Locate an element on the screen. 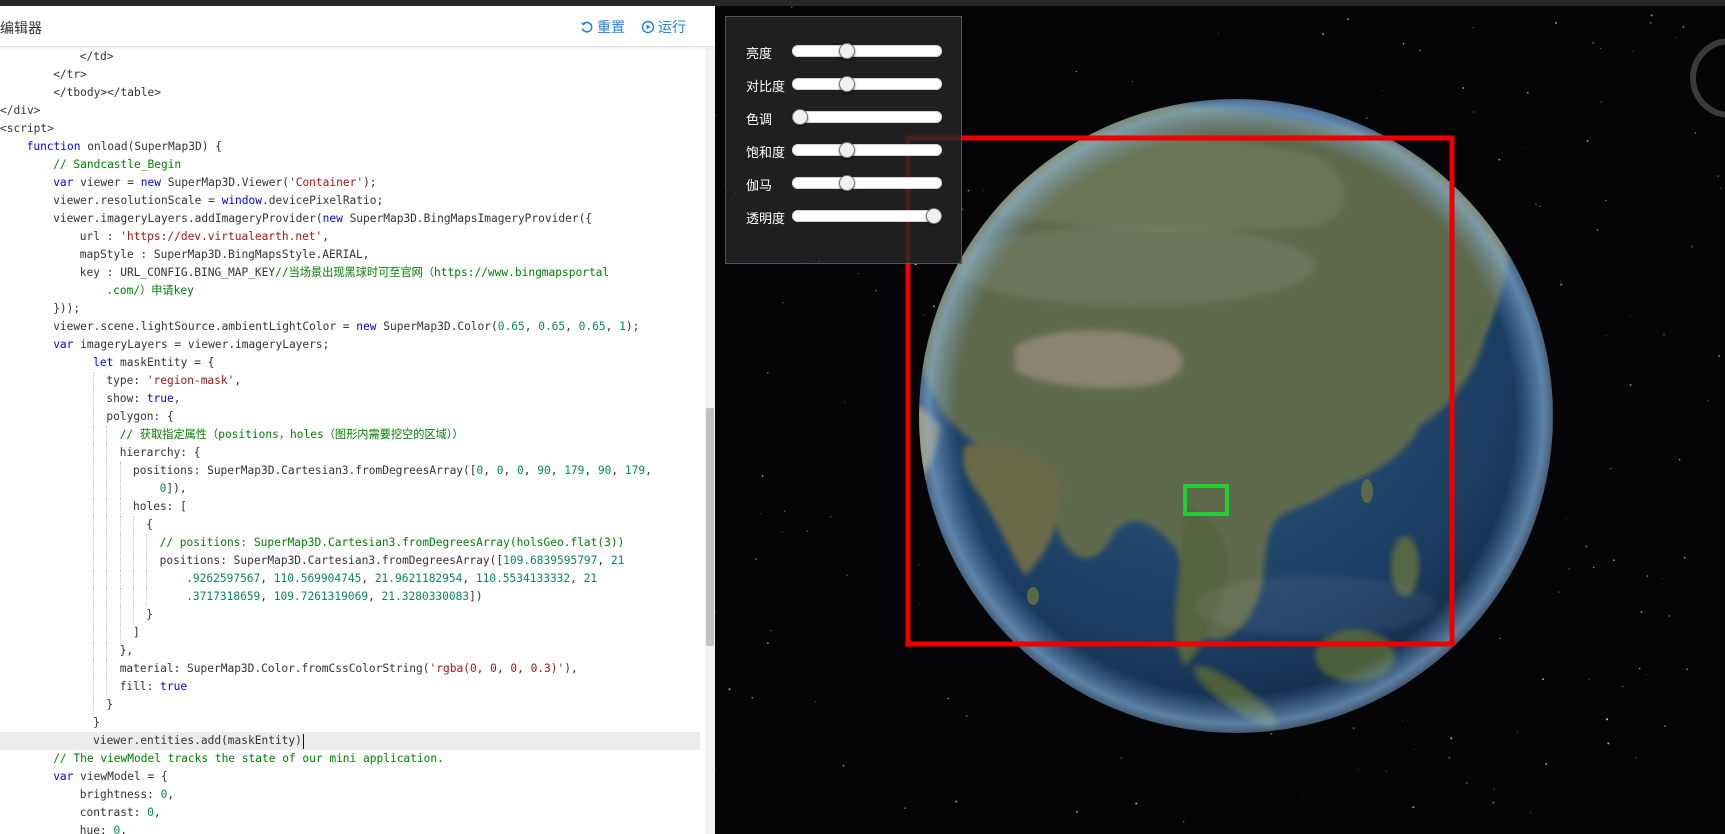  code-line: }, is located at coordinates (350, 651).